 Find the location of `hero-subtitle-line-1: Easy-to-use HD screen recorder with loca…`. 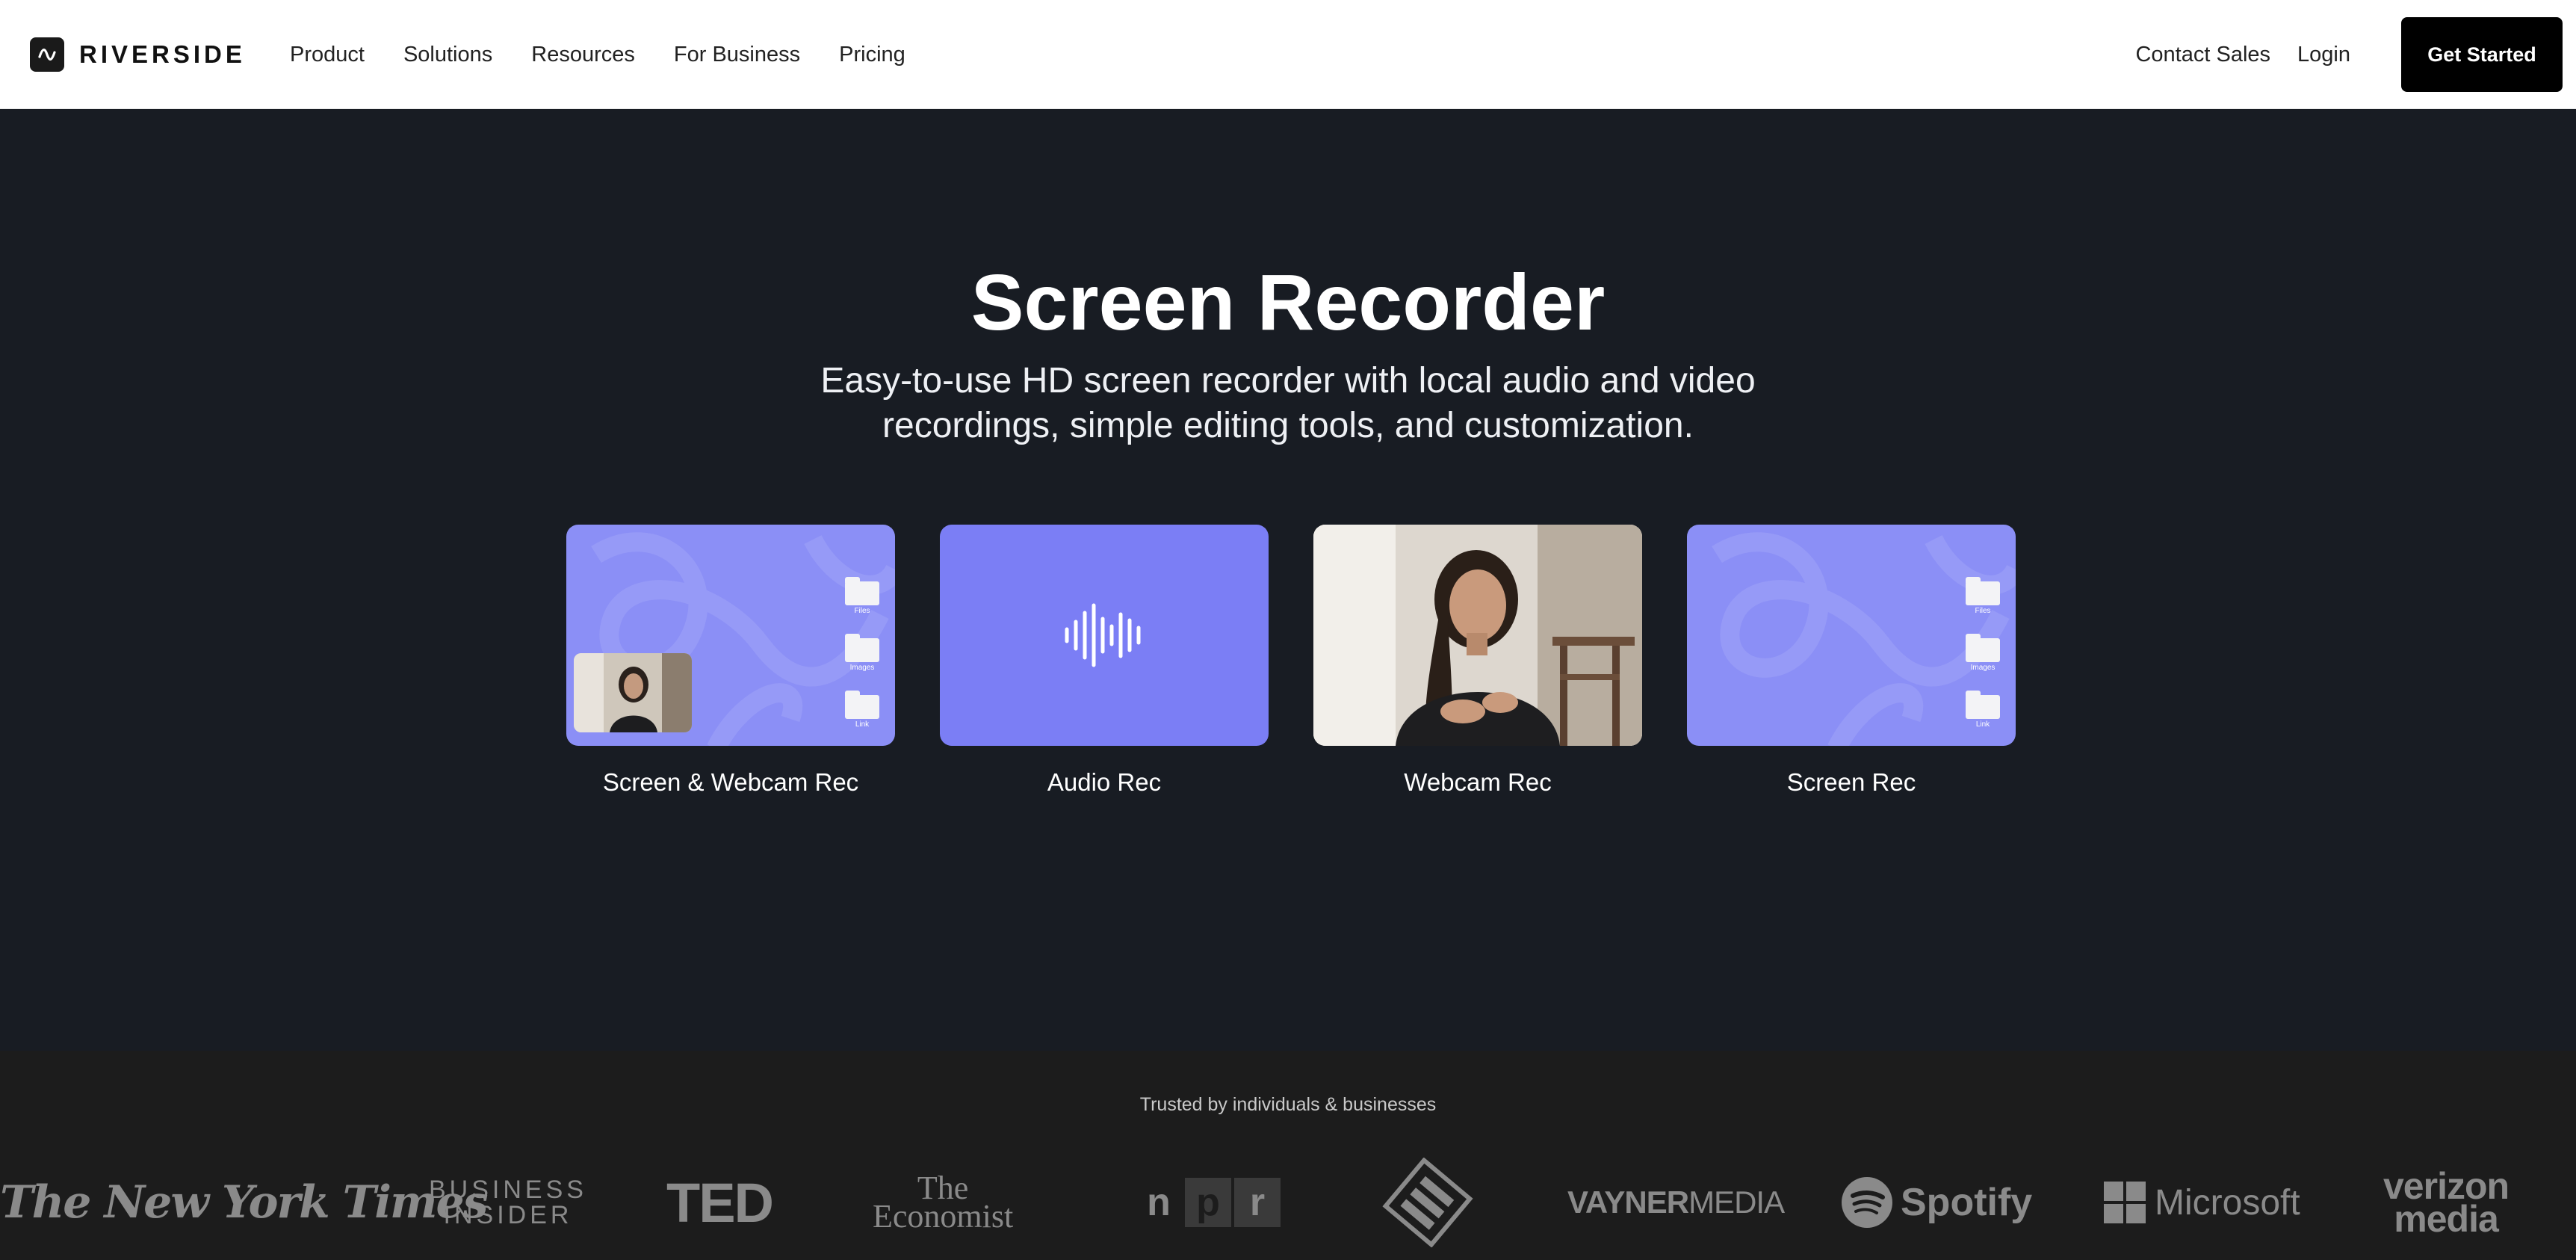

hero-subtitle-line-1: Easy-to-use HD screen recorder with loca… is located at coordinates (1288, 381).